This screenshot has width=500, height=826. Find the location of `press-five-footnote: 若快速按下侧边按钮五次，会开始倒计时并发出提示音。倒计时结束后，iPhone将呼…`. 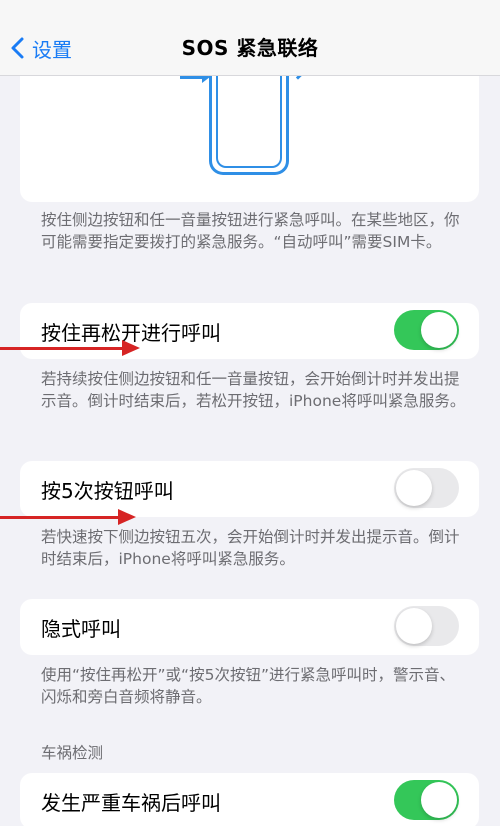

press-five-footnote: 若快速按下侧边按钮五次，会开始倒计时并发出提示音。倒计时结束后，iPhone将呼… is located at coordinates (250, 548).